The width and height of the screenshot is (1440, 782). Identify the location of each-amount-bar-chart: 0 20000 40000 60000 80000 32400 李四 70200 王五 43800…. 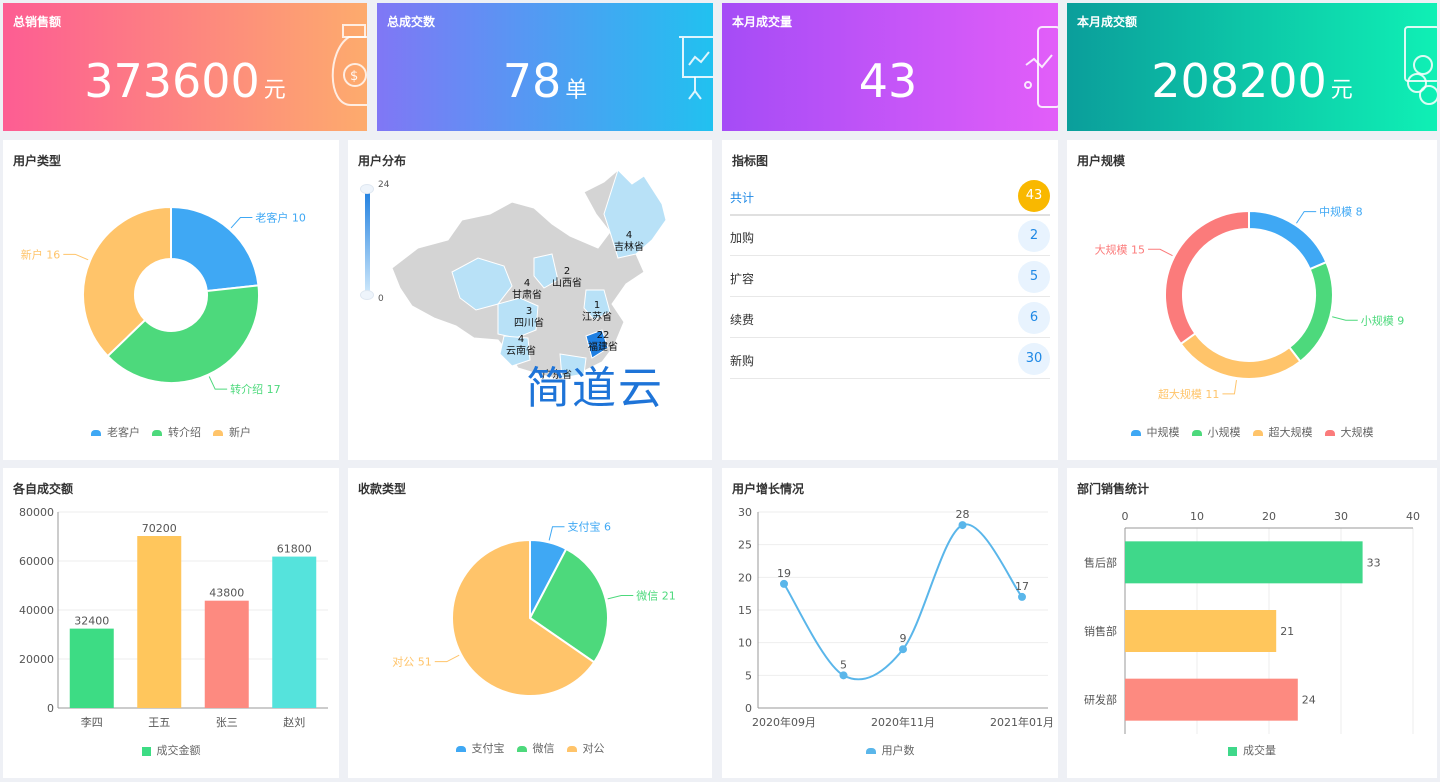
(173, 617).